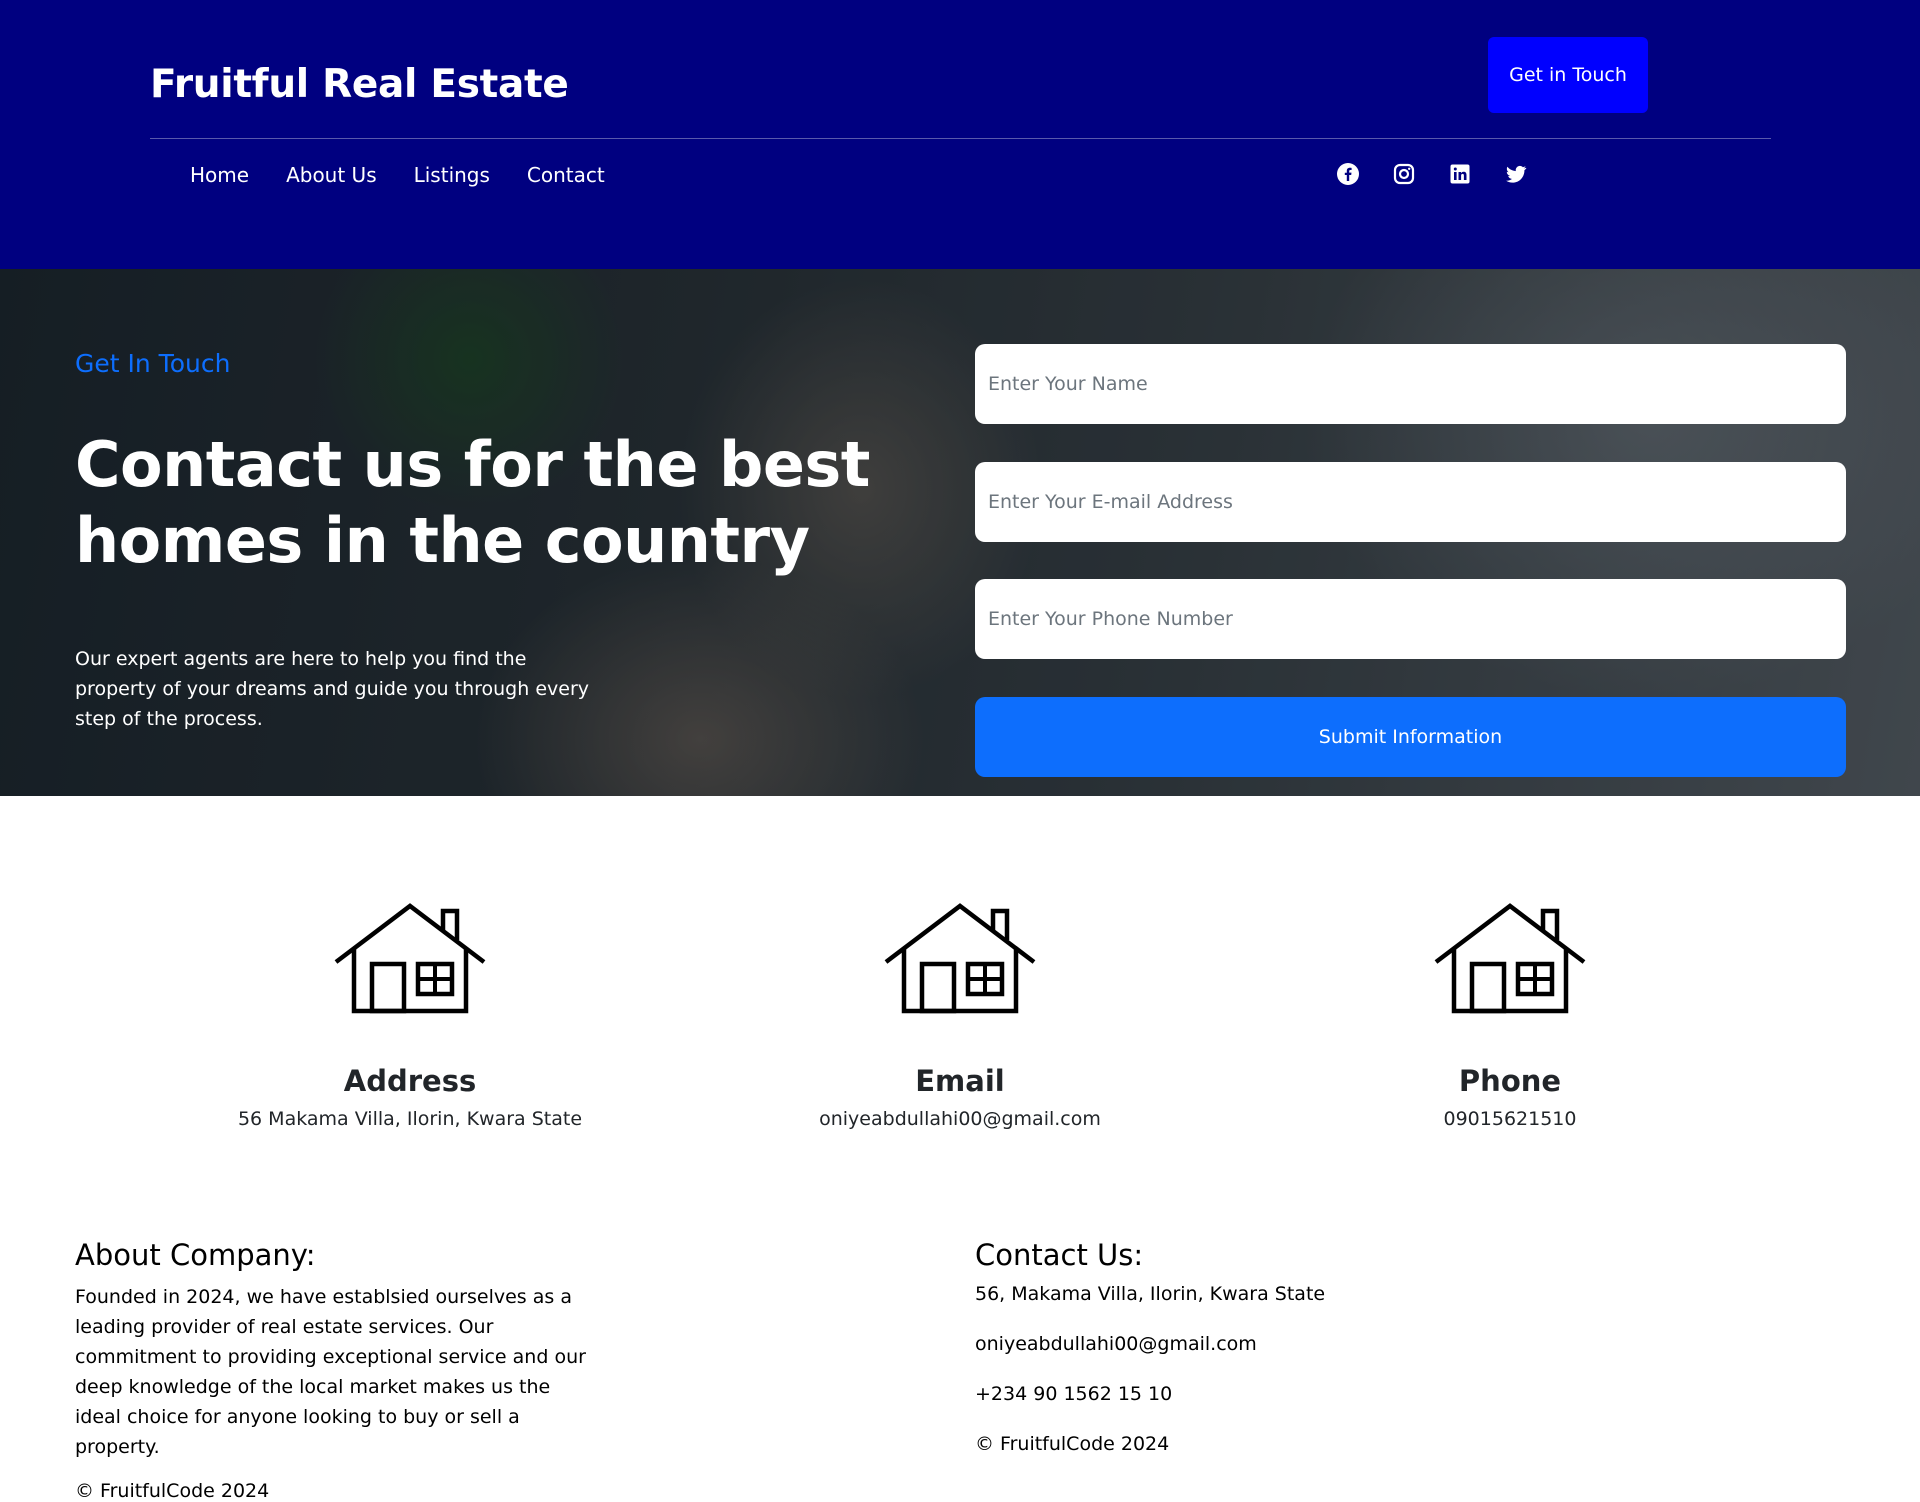  Describe the element at coordinates (1510, 1119) in the screenshot. I see `card-value: 09015621510` at that location.